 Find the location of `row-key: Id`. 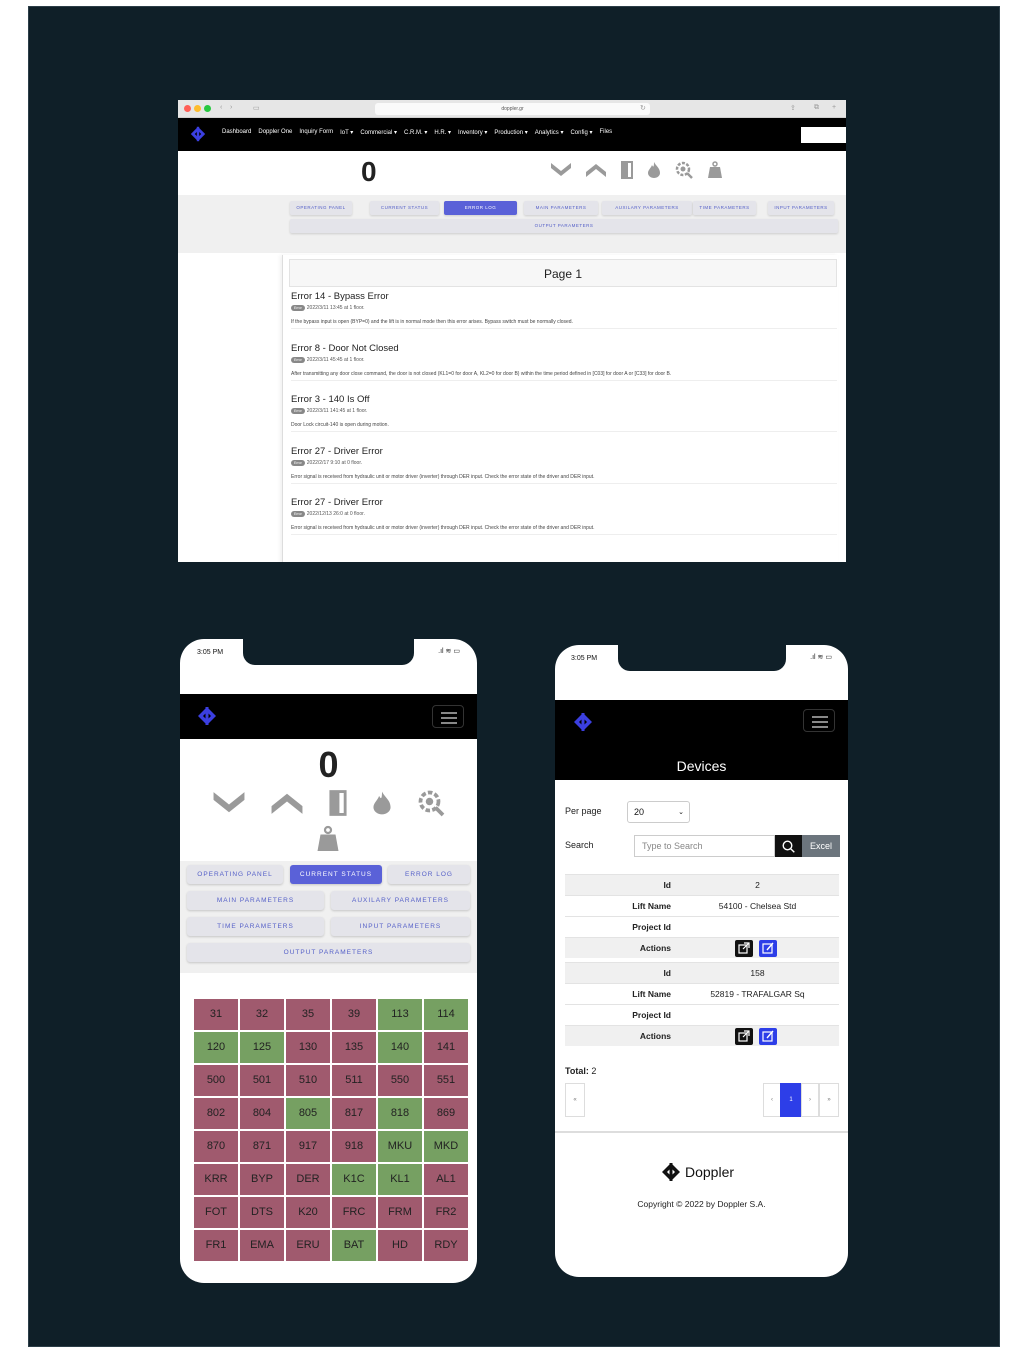

row-key: Id is located at coordinates (667, 885).